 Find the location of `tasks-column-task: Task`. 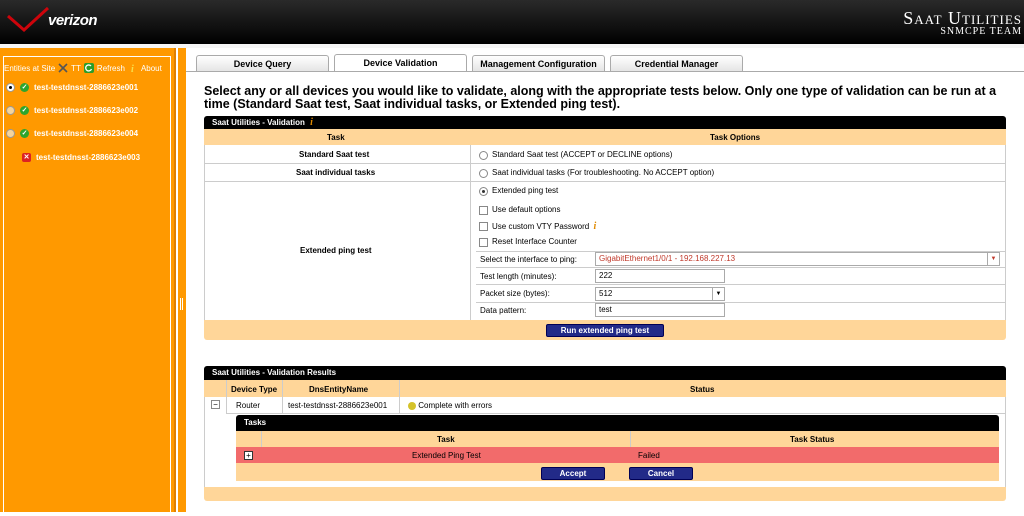

tasks-column-task: Task is located at coordinates (446, 439).